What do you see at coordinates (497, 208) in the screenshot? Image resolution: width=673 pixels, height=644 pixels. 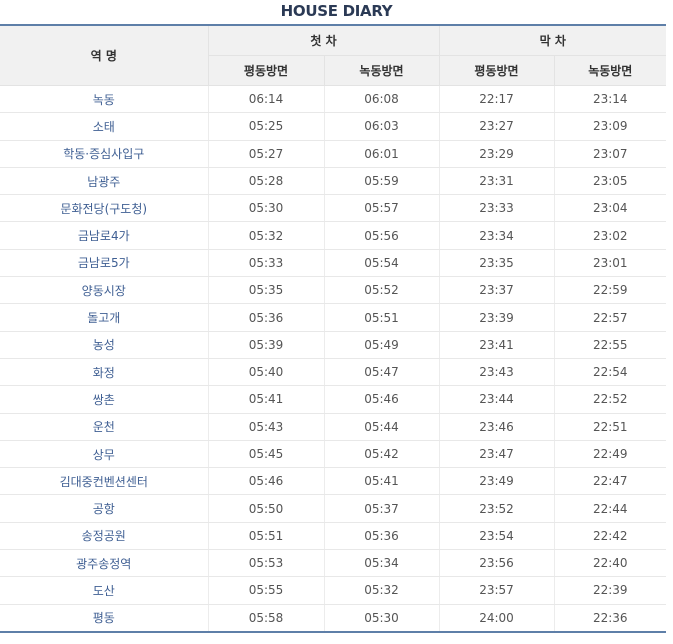 I see `last-train-pyeongdong-time: 23:33` at bounding box center [497, 208].